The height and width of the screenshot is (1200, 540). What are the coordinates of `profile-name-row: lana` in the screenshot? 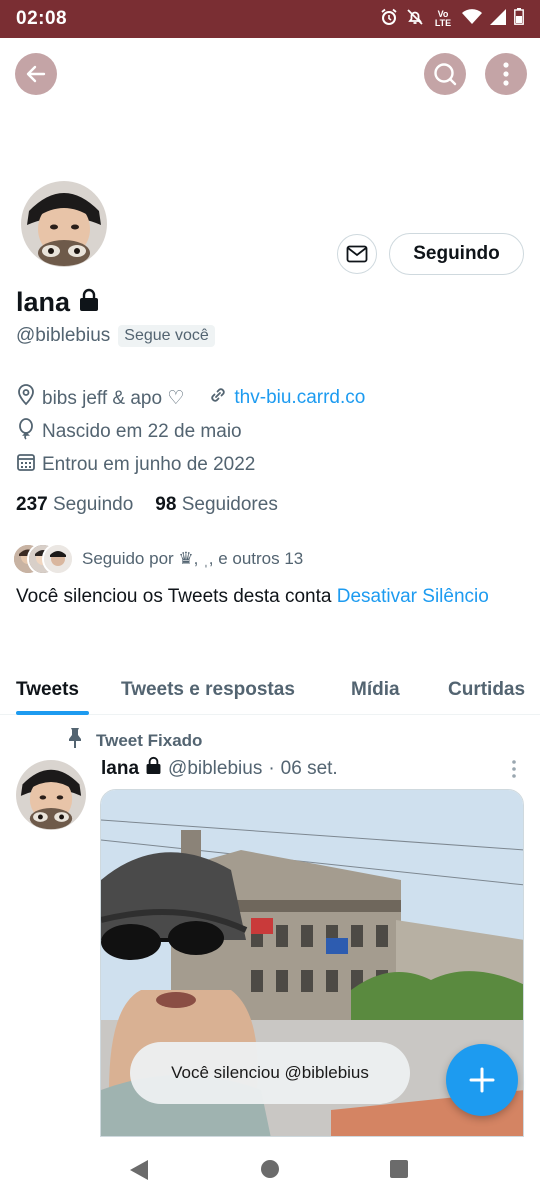 It's located at (58, 302).